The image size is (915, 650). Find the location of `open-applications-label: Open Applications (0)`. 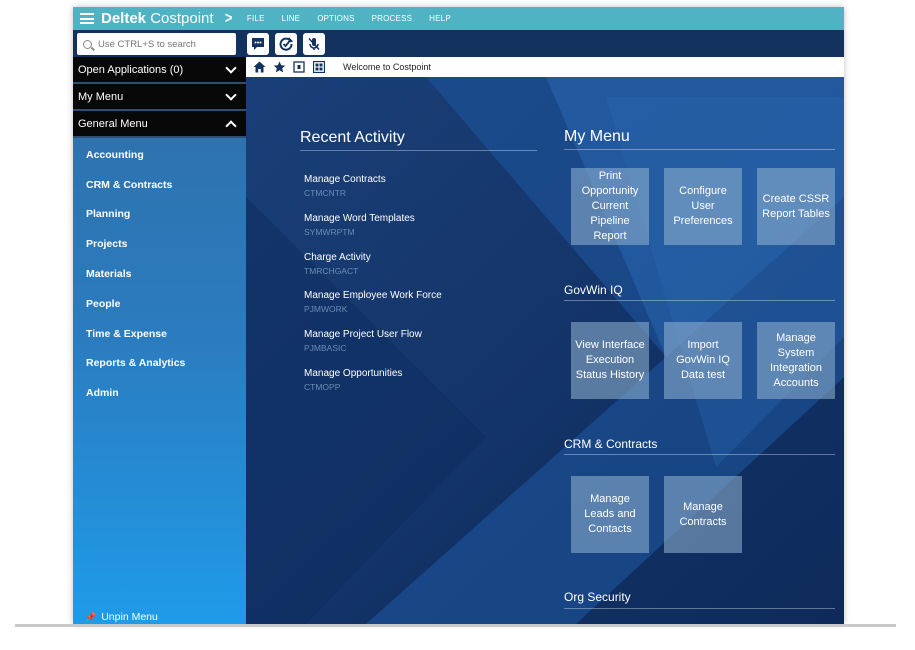

open-applications-label: Open Applications (0) is located at coordinates (131, 69).